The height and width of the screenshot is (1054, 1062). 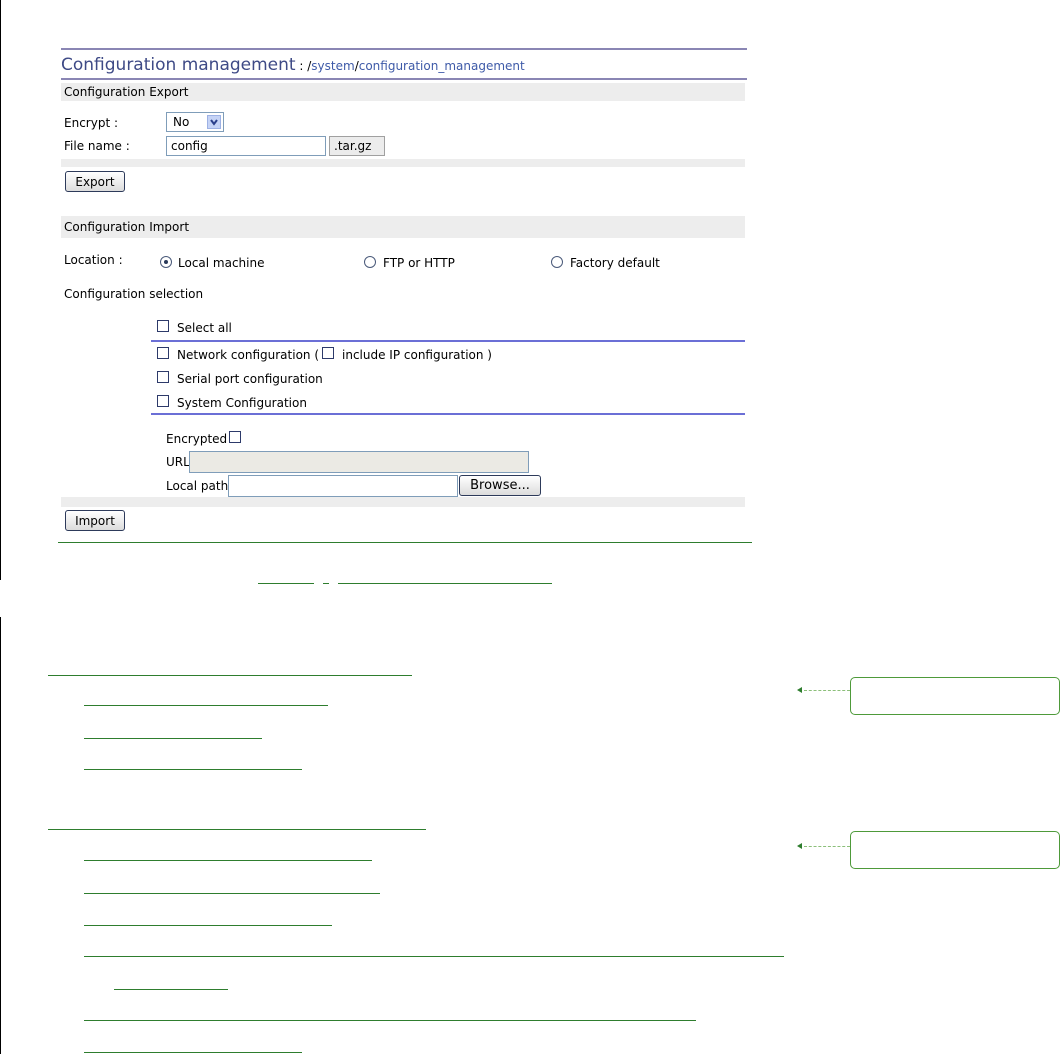 What do you see at coordinates (204, 328) in the screenshot?
I see `select-all-label: Select all` at bounding box center [204, 328].